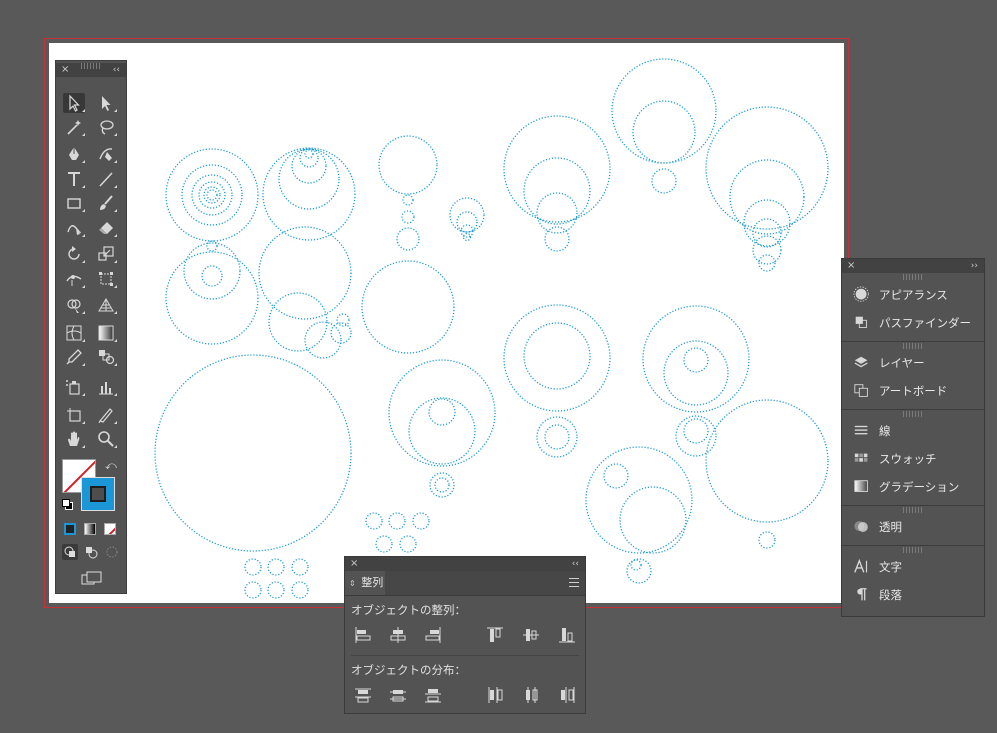 This screenshot has height=733, width=997. I want to click on horizontal-distribute-left-button, so click(495, 695).